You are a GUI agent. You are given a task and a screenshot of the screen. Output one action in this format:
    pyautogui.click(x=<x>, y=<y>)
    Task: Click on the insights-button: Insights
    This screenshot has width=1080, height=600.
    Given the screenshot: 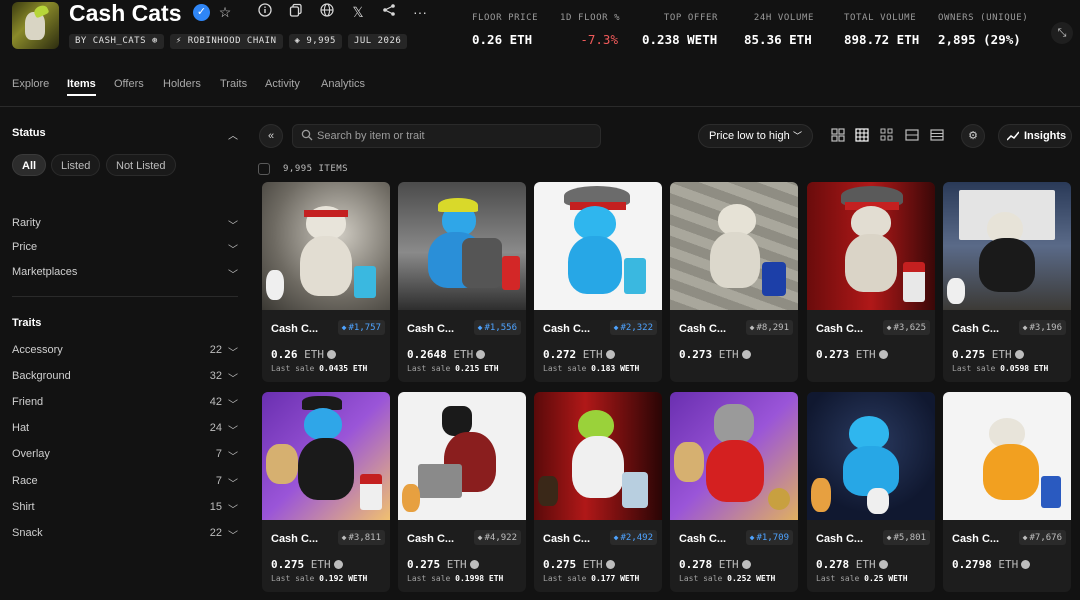 What is the action you would take?
    pyautogui.click(x=1035, y=136)
    